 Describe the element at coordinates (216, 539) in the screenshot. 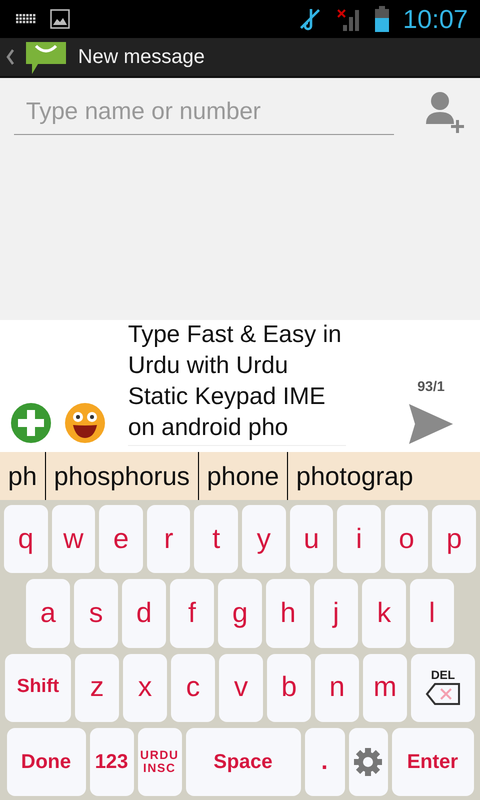

I see `key: t` at that location.